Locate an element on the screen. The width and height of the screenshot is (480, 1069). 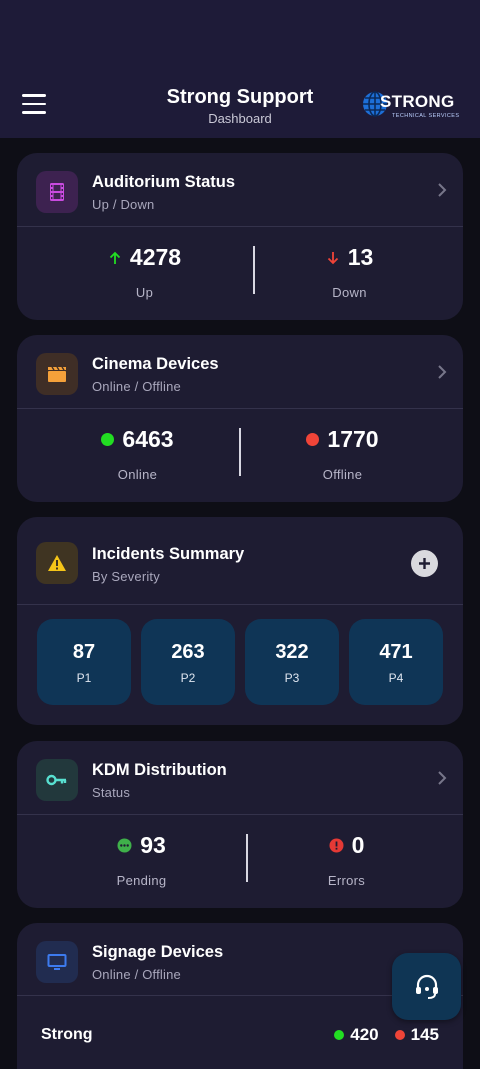
priority-value: 322 is located at coordinates (292, 652).